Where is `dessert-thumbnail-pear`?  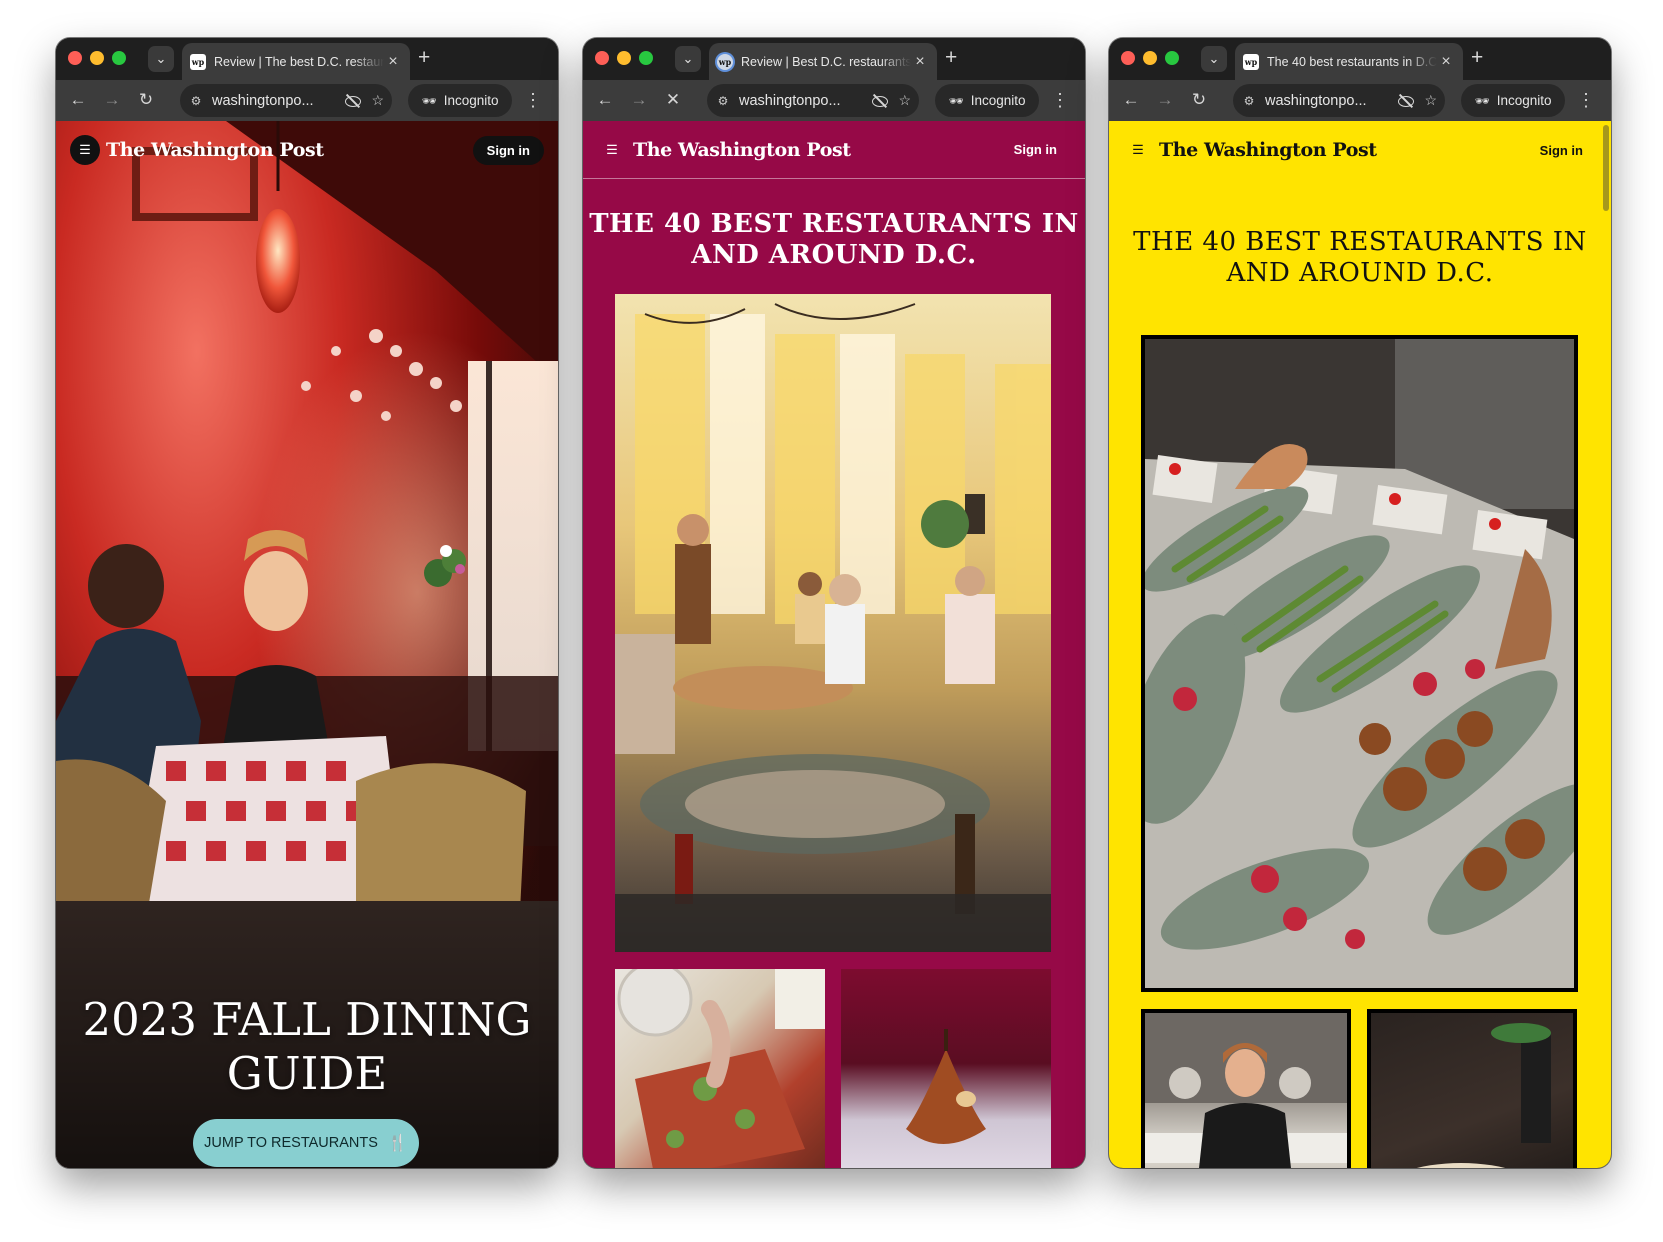 dessert-thumbnail-pear is located at coordinates (946, 1068).